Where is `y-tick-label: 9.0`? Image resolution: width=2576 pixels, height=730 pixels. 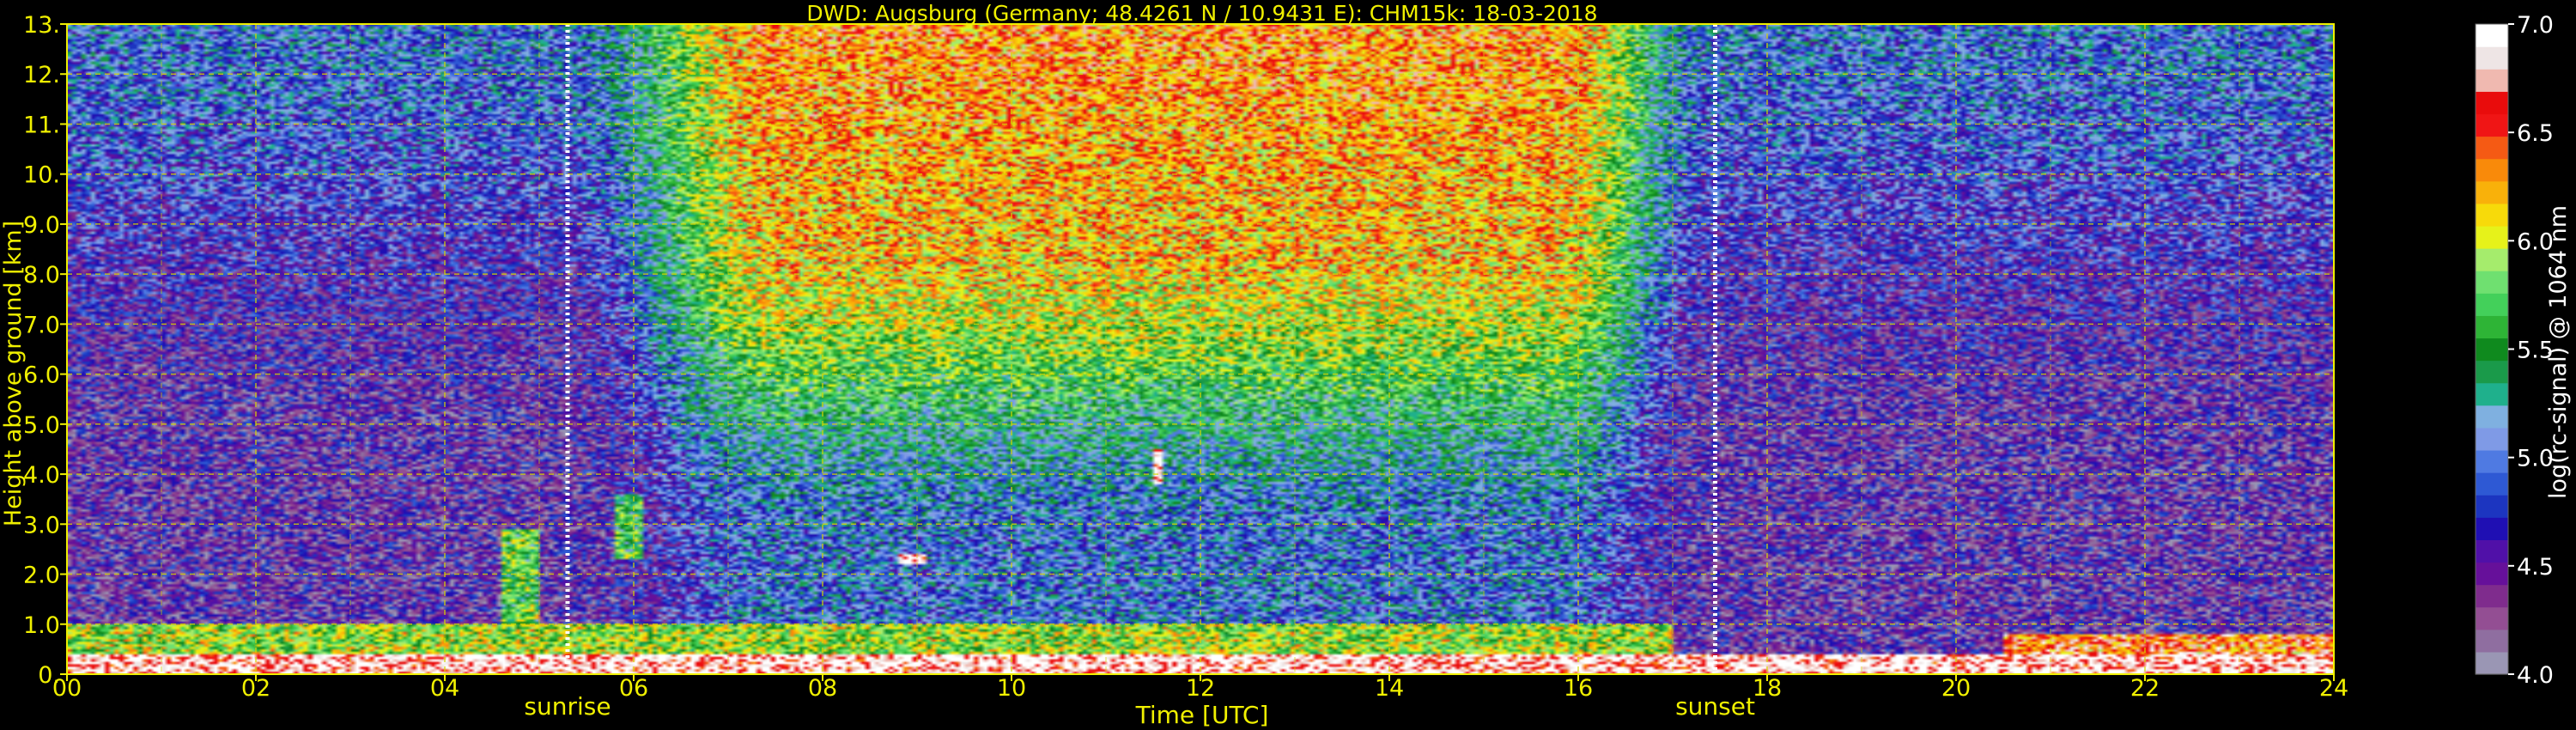
y-tick-label: 9.0 is located at coordinates (41, 225).